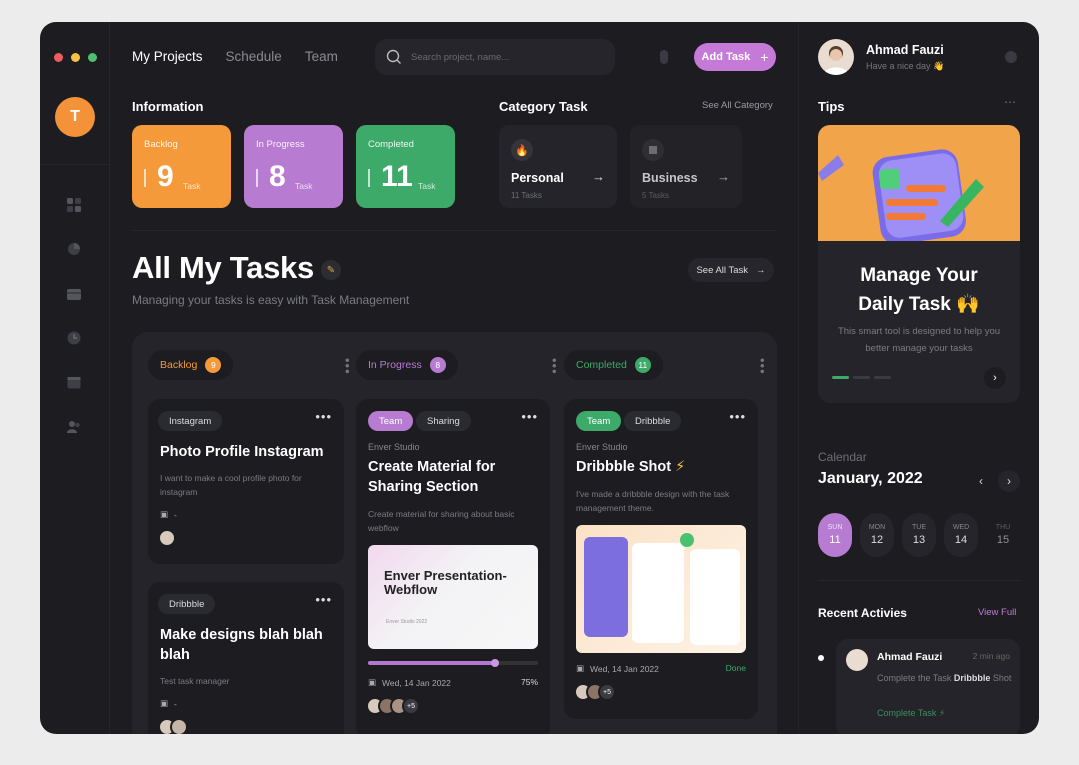 The image size is (1079, 765). Describe the element at coordinates (191, 365) in the screenshot. I see `column-header-backlog: Backlog 9` at that location.